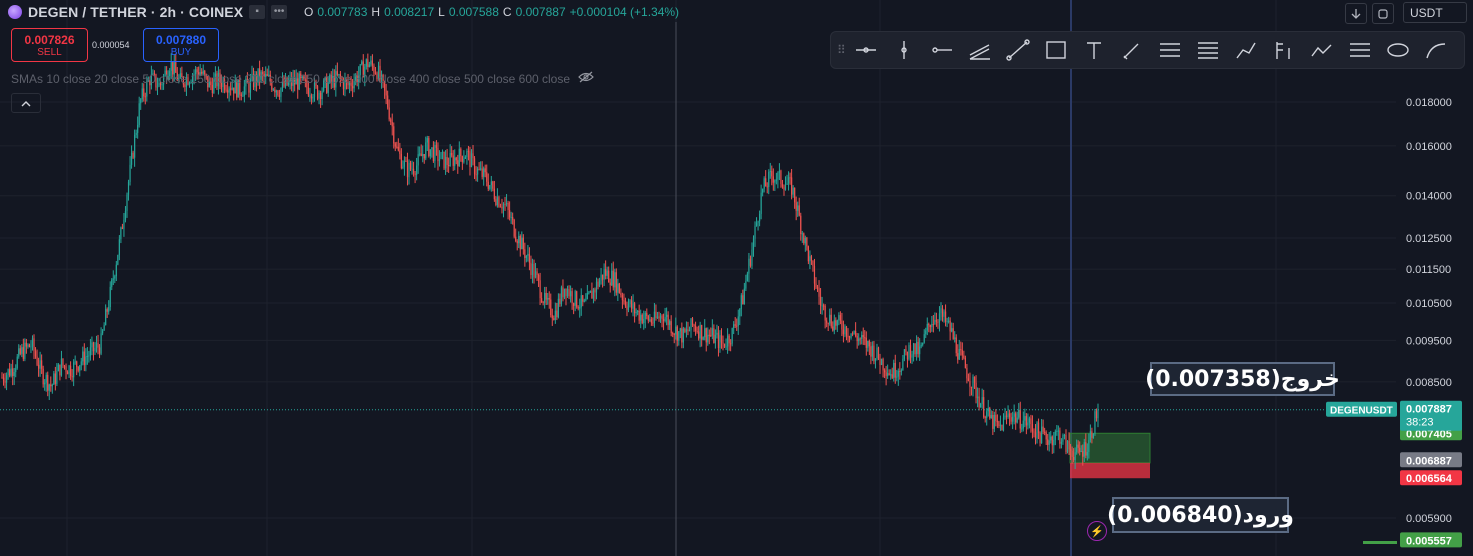  Describe the element at coordinates (135, 12) in the screenshot. I see `symbol-title: DEGEN / TETHER · 2h · COINEX` at that location.